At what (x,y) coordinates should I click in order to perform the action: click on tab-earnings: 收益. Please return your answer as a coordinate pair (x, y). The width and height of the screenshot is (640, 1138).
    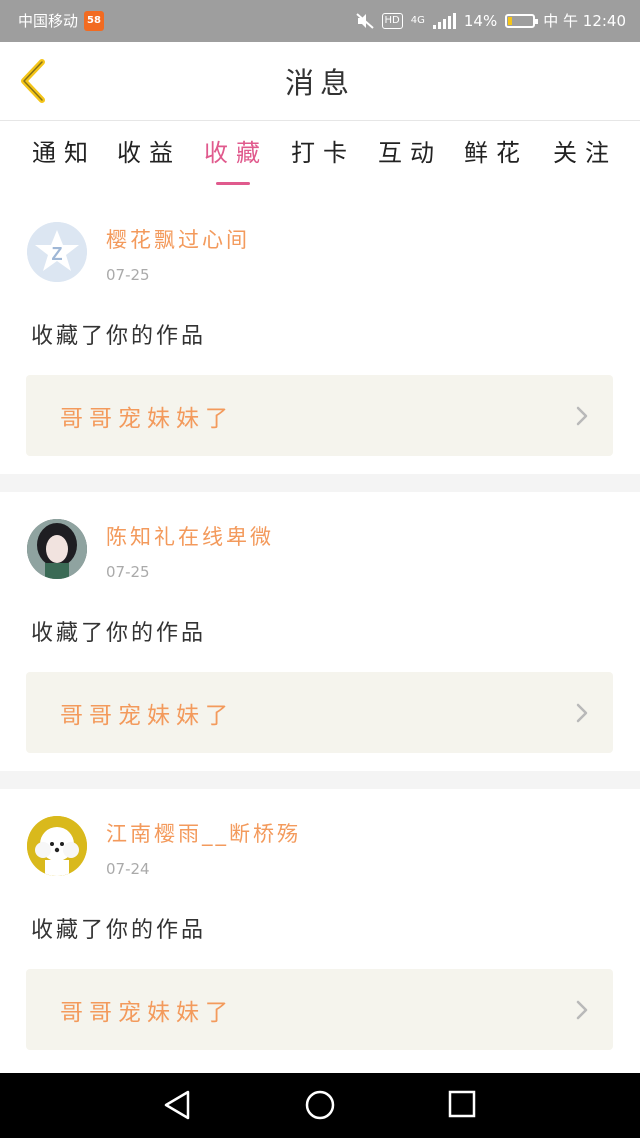
    Looking at the image, I should click on (149, 150).